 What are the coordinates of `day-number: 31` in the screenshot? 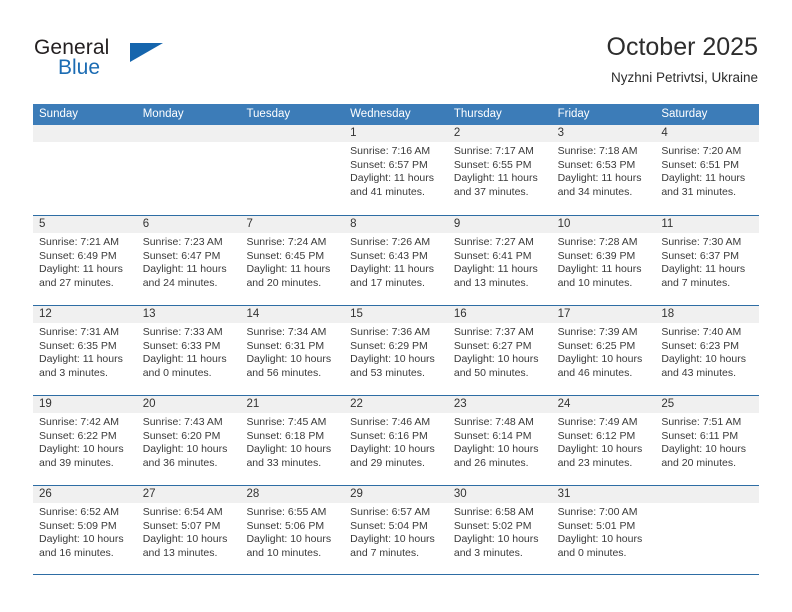 It's located at (564, 494).